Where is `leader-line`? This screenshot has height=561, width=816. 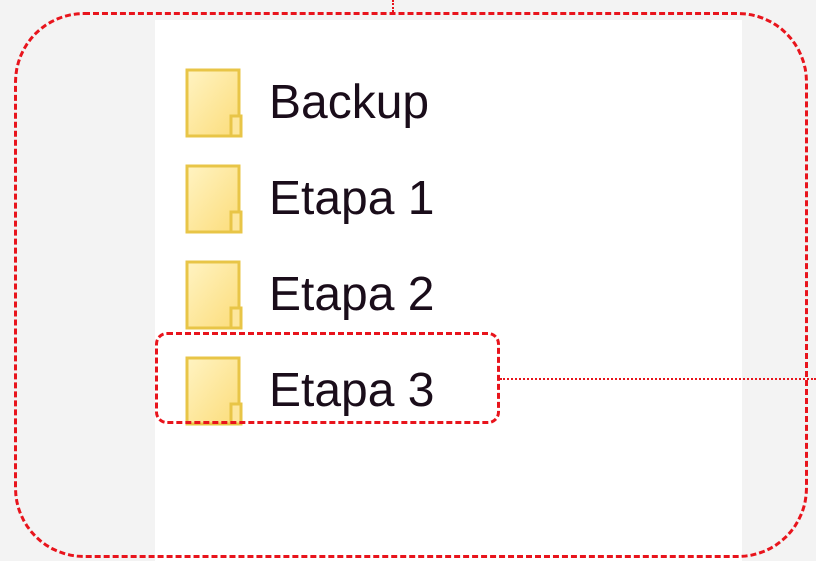 leader-line is located at coordinates (393, 6).